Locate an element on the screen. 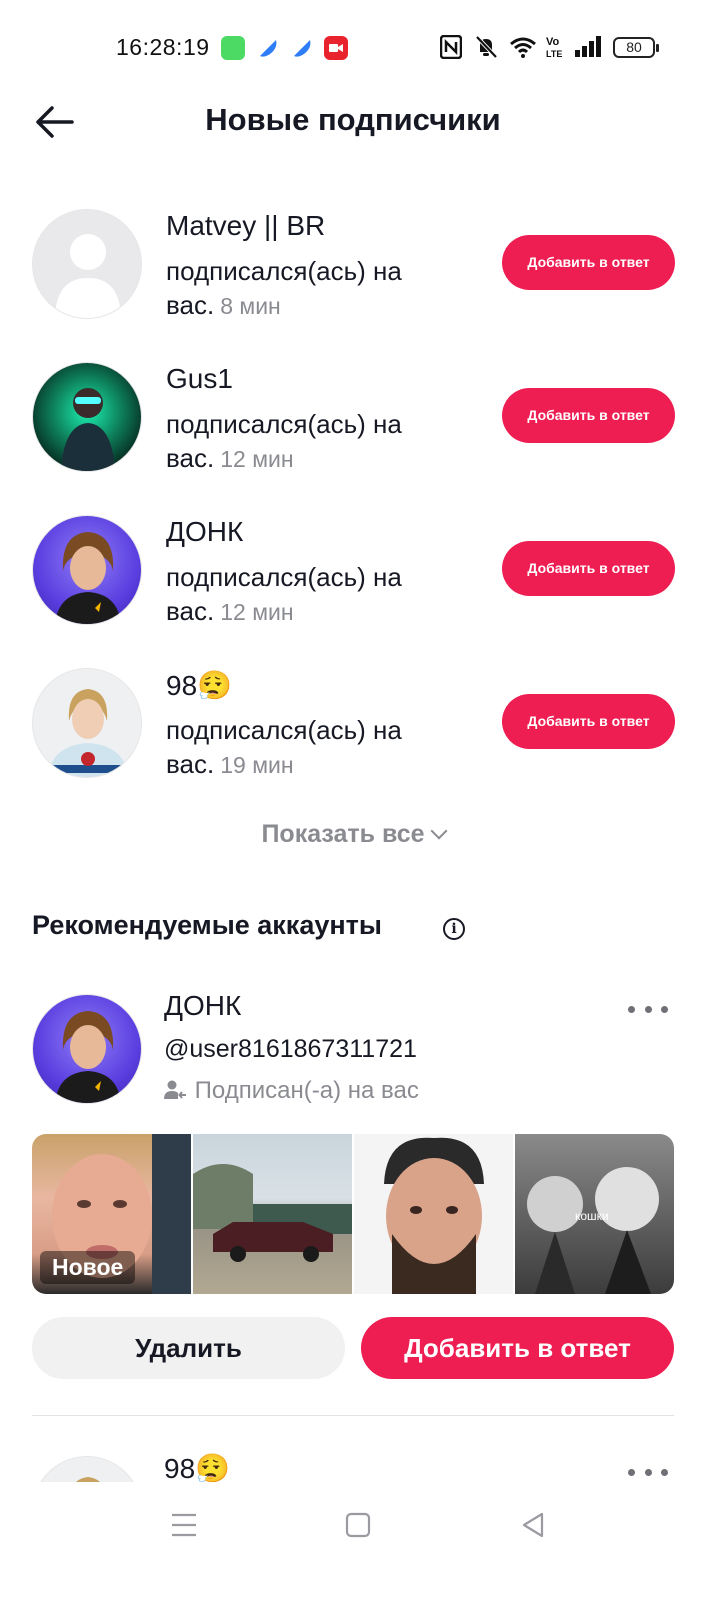 The image size is (720, 1600). video-thumbnail: кошки is located at coordinates (594, 1214).